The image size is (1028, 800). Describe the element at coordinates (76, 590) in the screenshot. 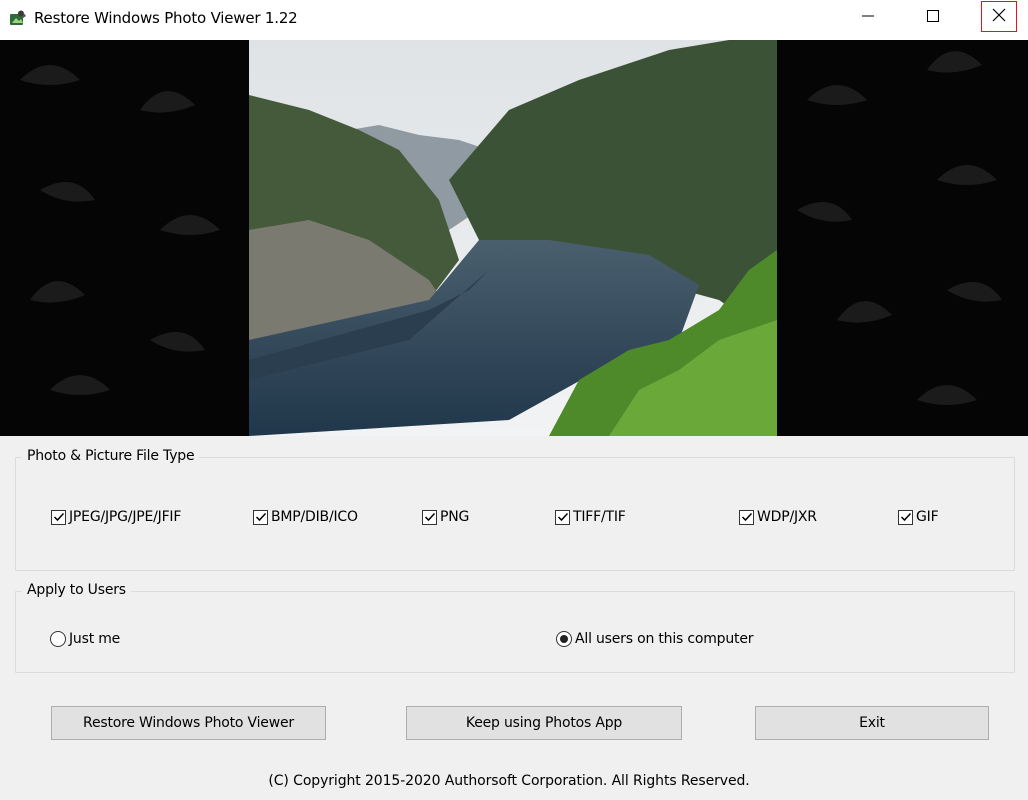

I see `apply-users-legend: Apply to Users` at that location.